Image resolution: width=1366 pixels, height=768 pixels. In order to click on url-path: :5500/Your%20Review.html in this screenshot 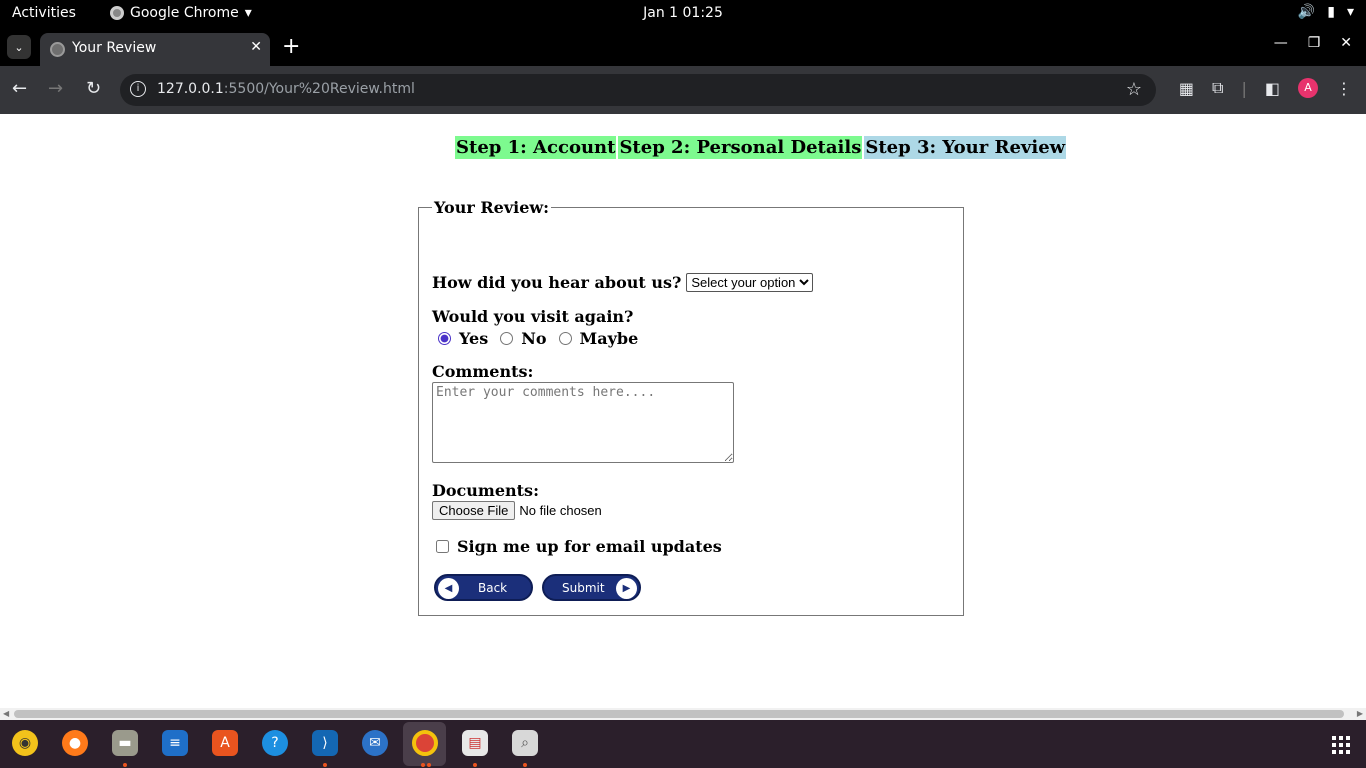, I will do `click(319, 89)`.